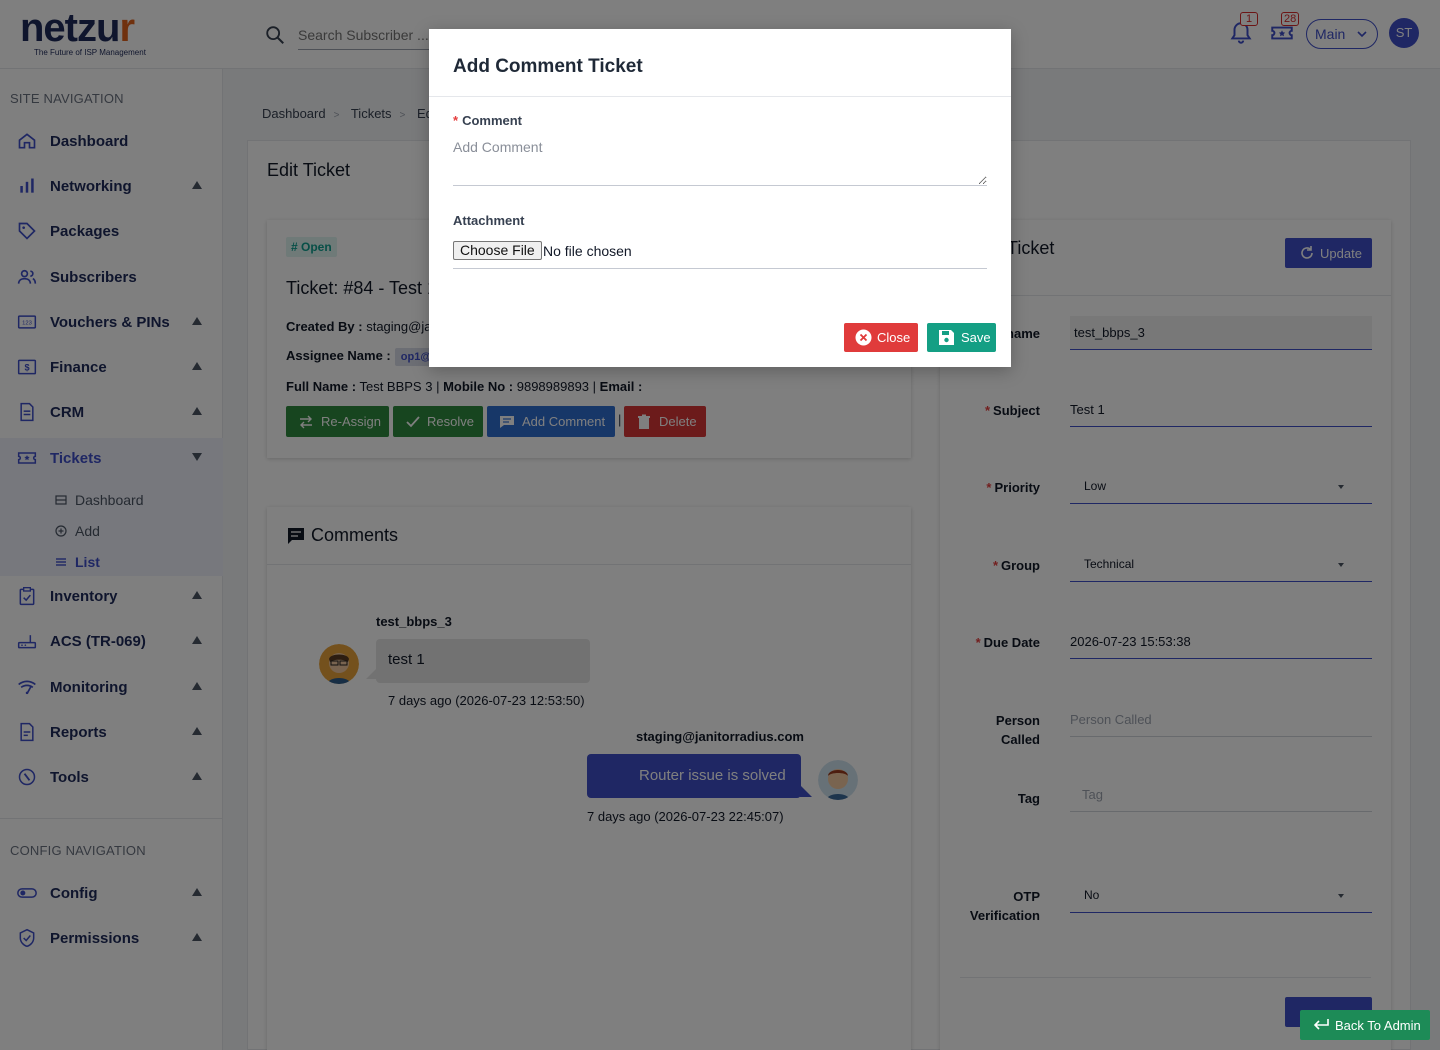 This screenshot has height=1050, width=1440. I want to click on comment-textarea, so click(720, 162).